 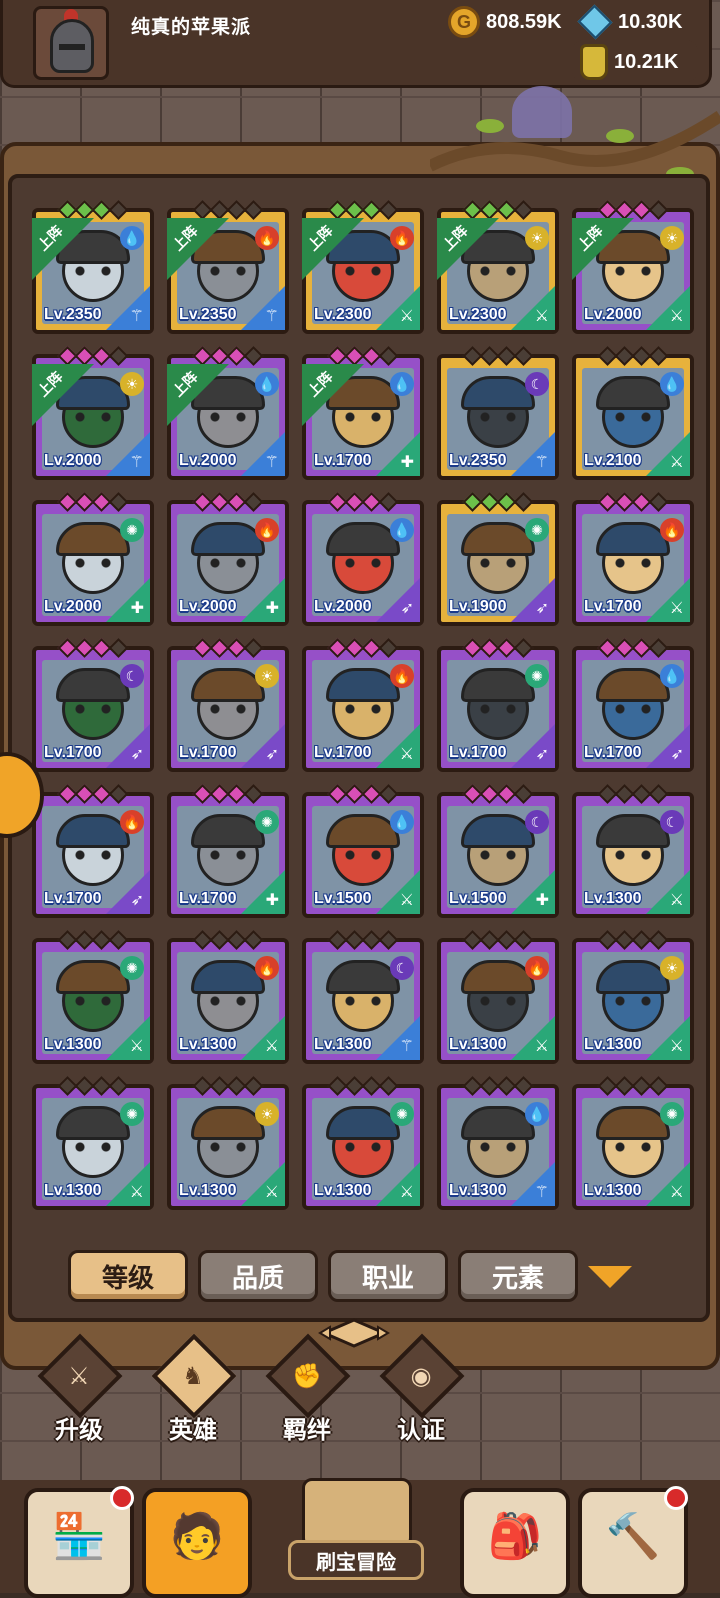 I want to click on nav-adventure-button: 刷宝冒险, so click(x=356, y=1531).